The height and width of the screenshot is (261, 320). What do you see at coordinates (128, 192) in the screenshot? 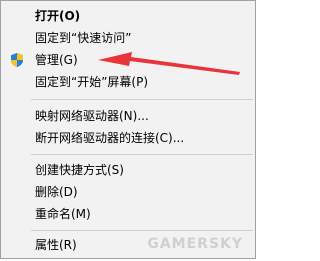
I see `menu-item-delete: 删除(D)` at bounding box center [128, 192].